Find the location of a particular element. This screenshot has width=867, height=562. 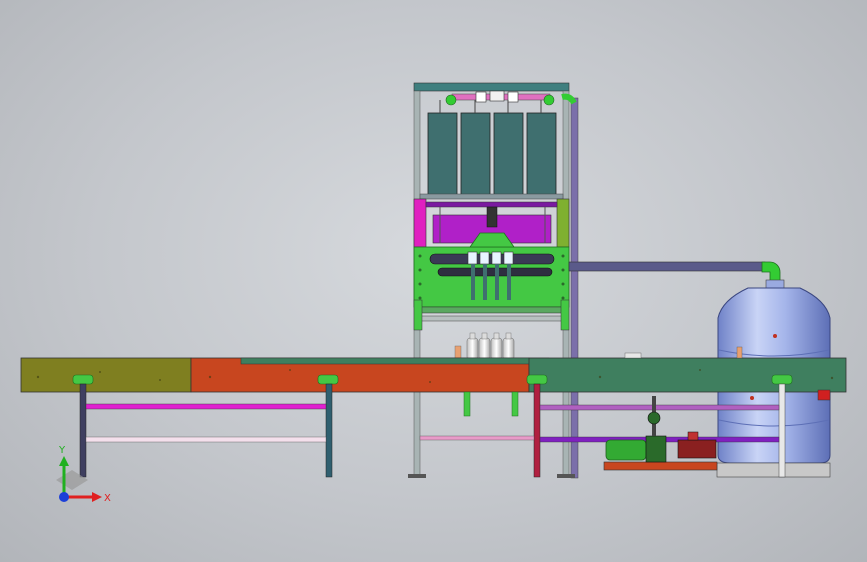

crossbar-mid-lower is located at coordinates (477, 438).